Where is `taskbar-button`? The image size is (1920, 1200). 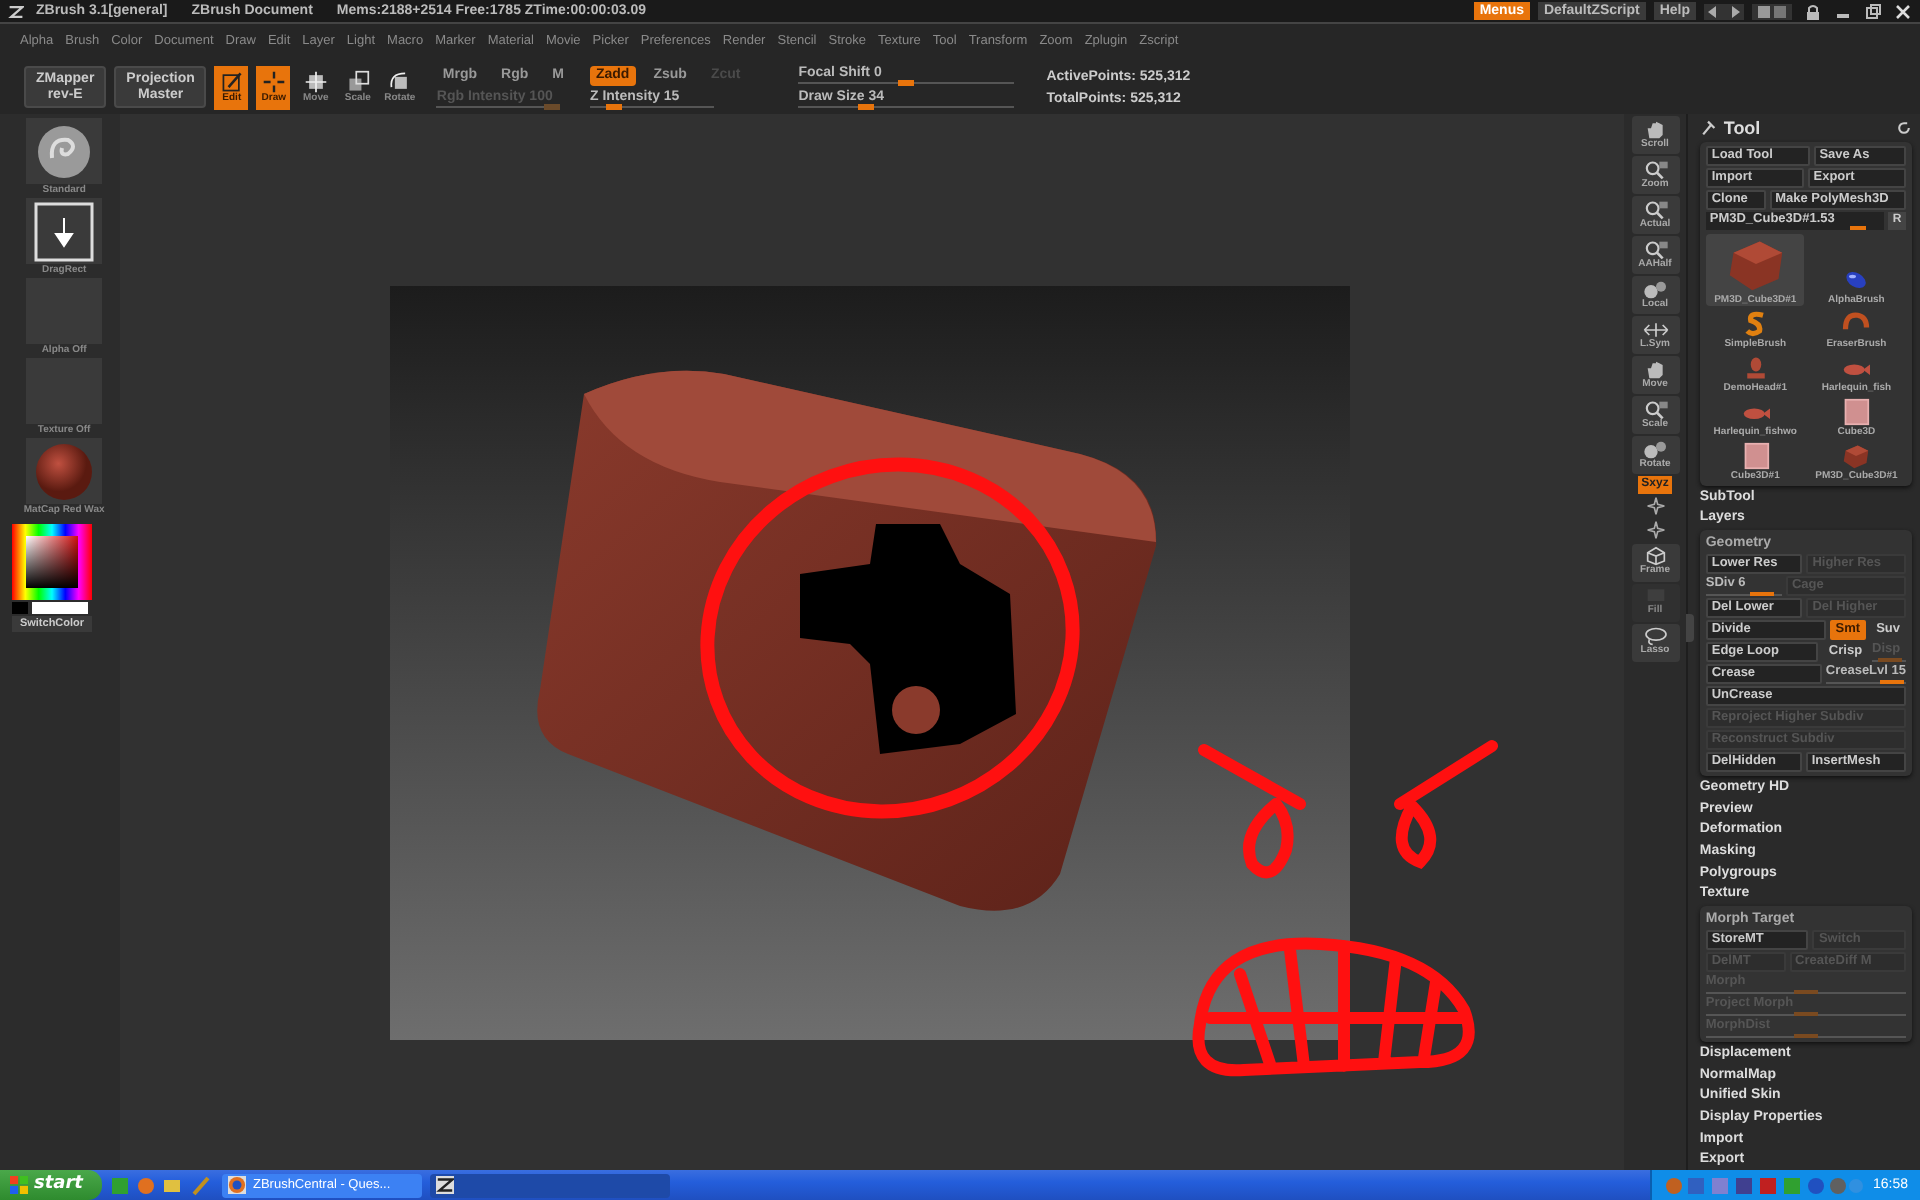
taskbar-button is located at coordinates (550, 1185).